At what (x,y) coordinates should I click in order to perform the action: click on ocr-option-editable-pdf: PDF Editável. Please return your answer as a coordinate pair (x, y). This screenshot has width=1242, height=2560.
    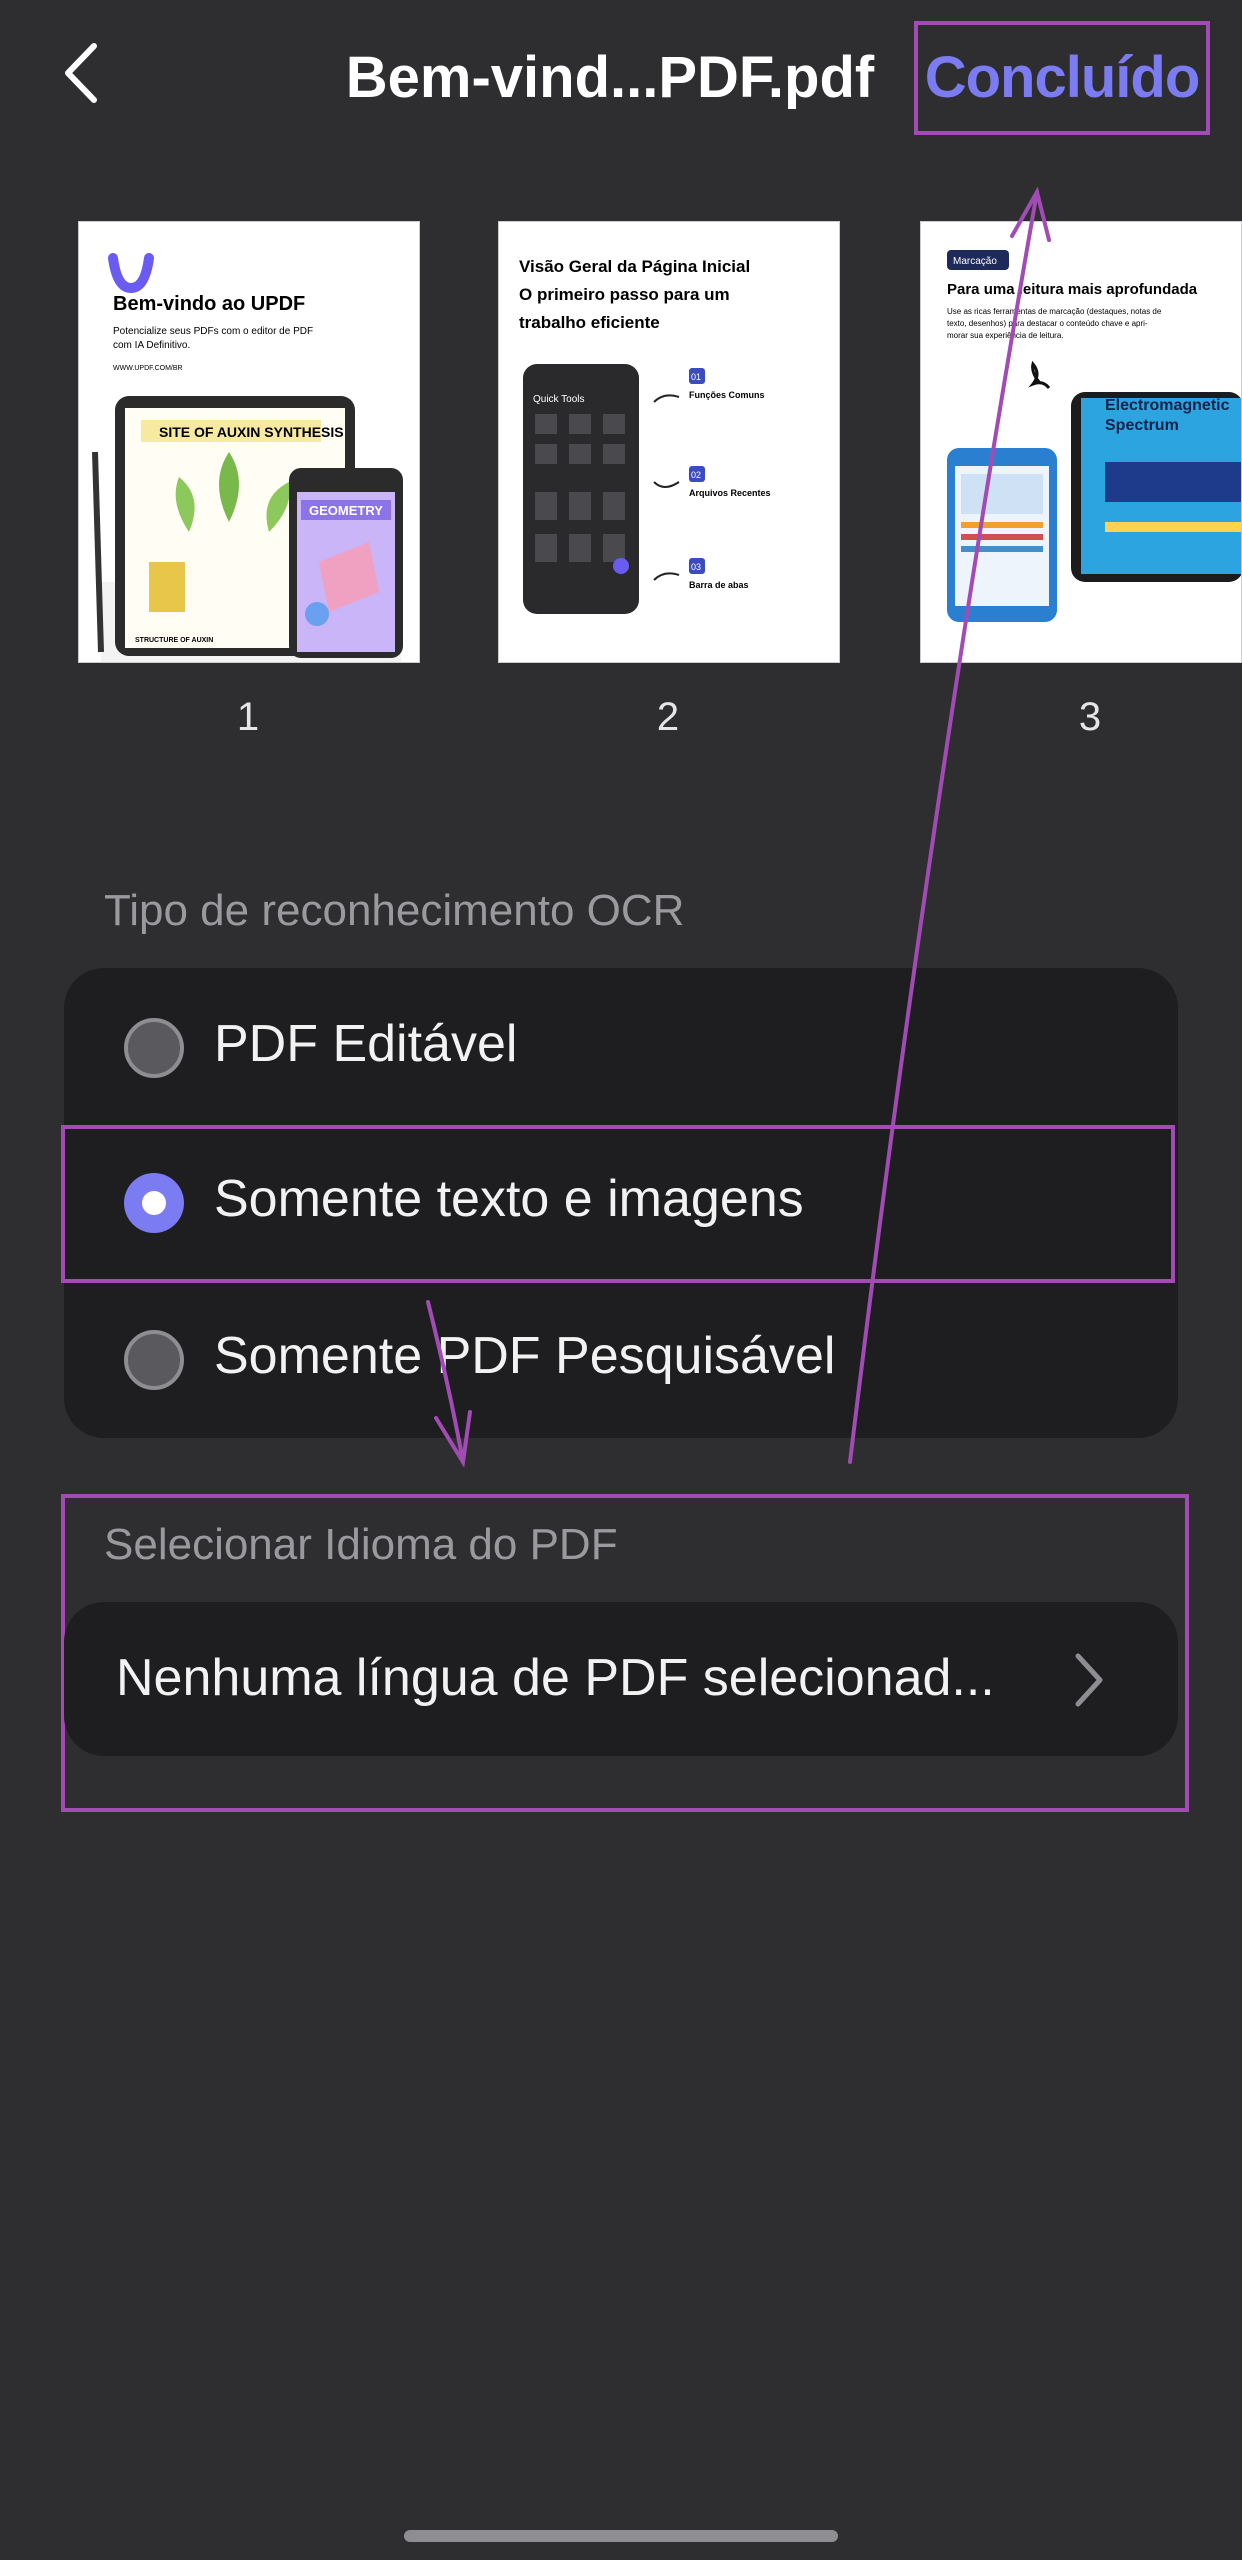
    Looking at the image, I should click on (621, 1048).